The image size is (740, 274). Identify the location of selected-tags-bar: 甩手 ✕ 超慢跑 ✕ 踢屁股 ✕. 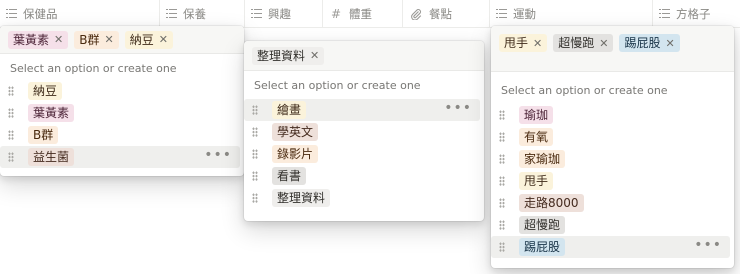
(612, 49).